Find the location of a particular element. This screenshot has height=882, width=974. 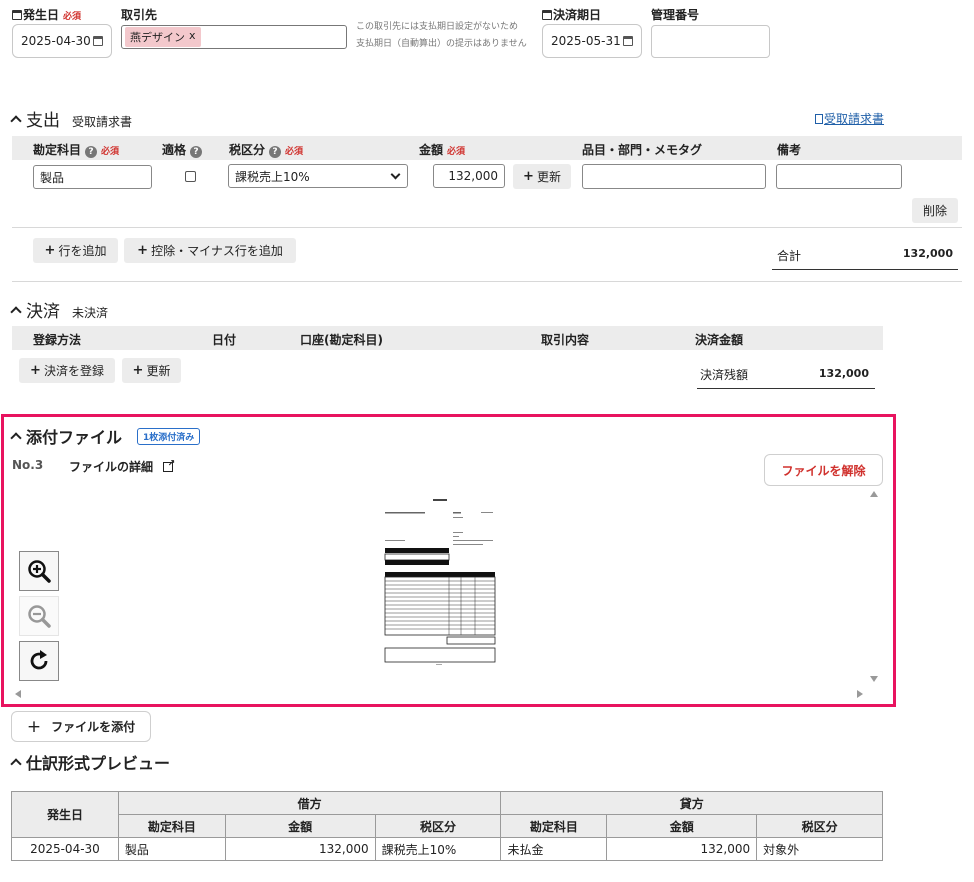

note-input is located at coordinates (839, 176).